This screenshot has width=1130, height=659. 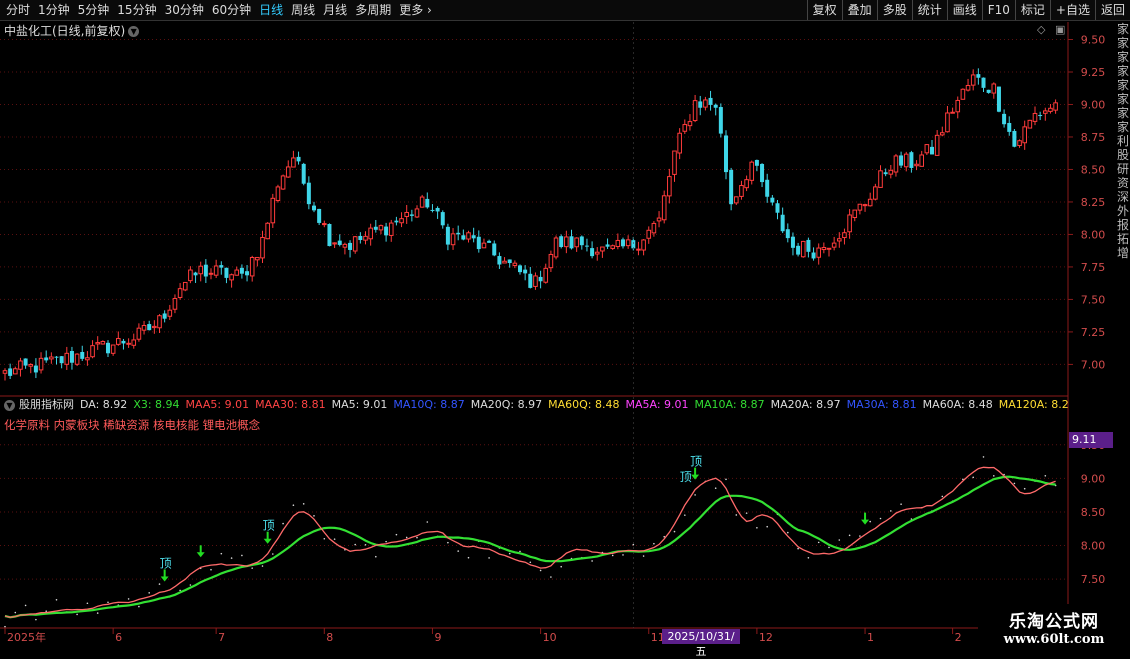 What do you see at coordinates (9, 405) in the screenshot?
I see `indicator-menu-icon: ▼` at bounding box center [9, 405].